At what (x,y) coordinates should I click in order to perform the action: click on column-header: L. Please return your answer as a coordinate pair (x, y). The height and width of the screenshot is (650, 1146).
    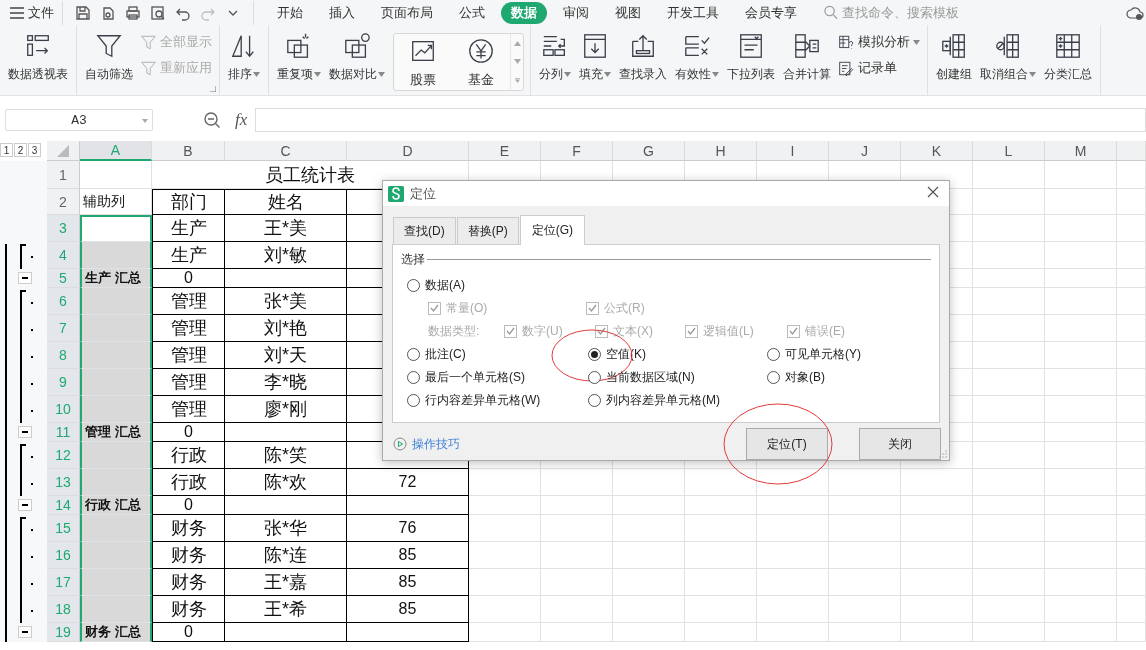
    Looking at the image, I should click on (1009, 151).